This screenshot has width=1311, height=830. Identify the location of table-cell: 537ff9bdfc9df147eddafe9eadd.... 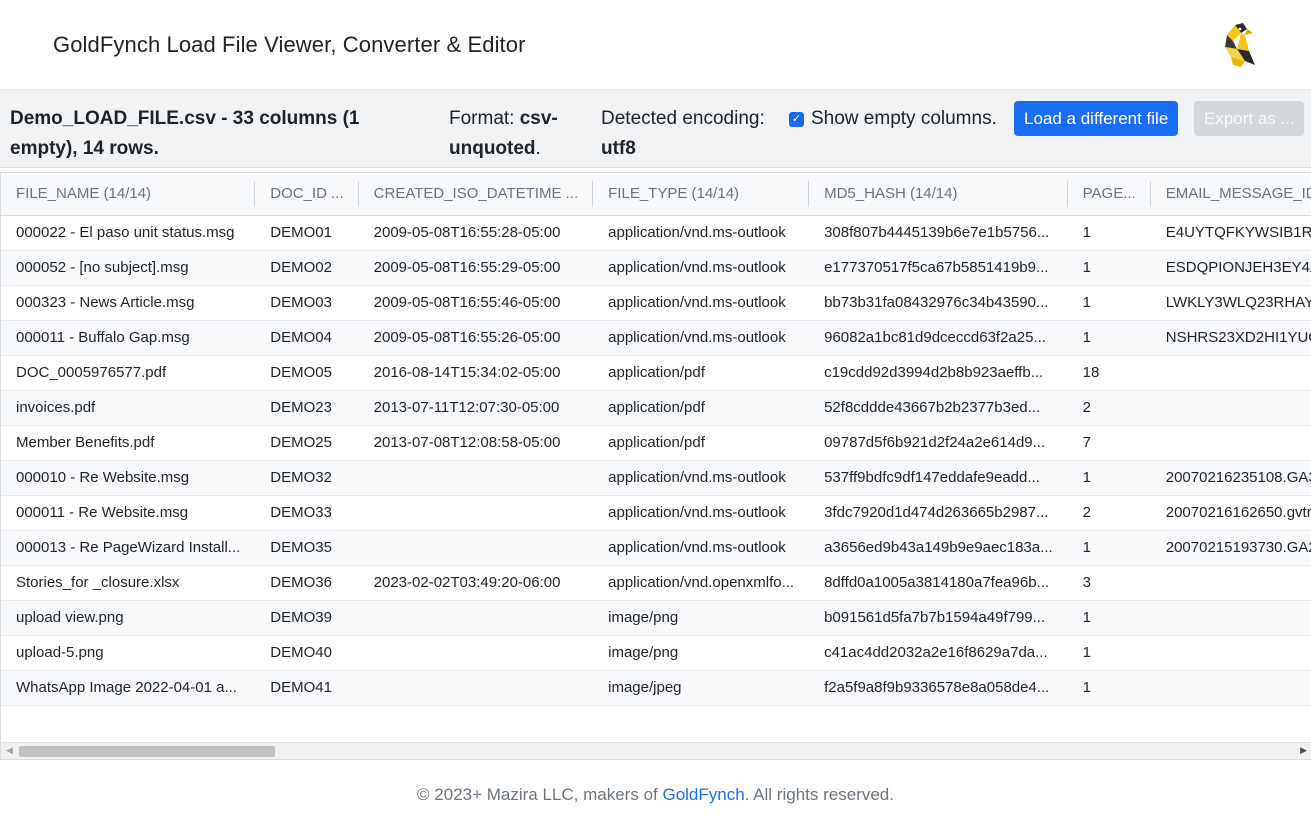
(938, 478).